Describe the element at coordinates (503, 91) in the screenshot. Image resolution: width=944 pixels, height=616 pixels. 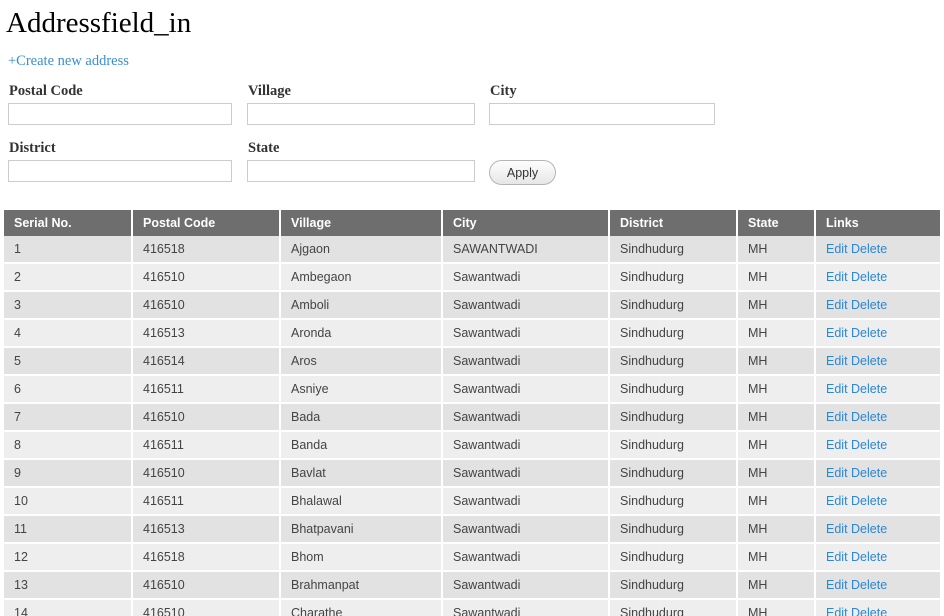
I see `city-label: City` at that location.